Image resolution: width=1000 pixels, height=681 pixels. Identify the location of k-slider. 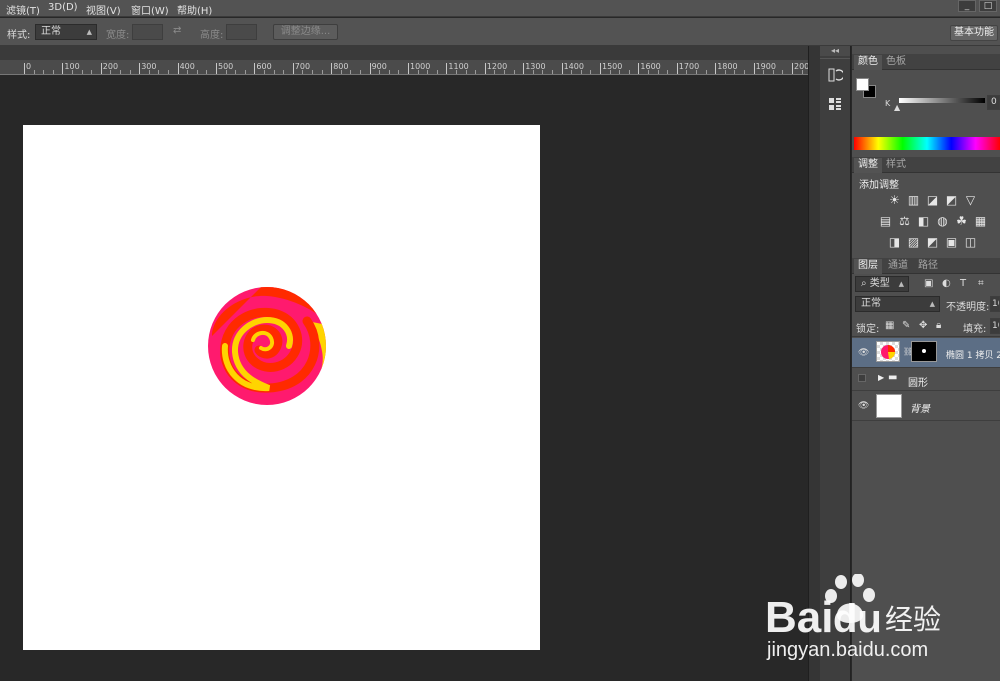
(942, 100).